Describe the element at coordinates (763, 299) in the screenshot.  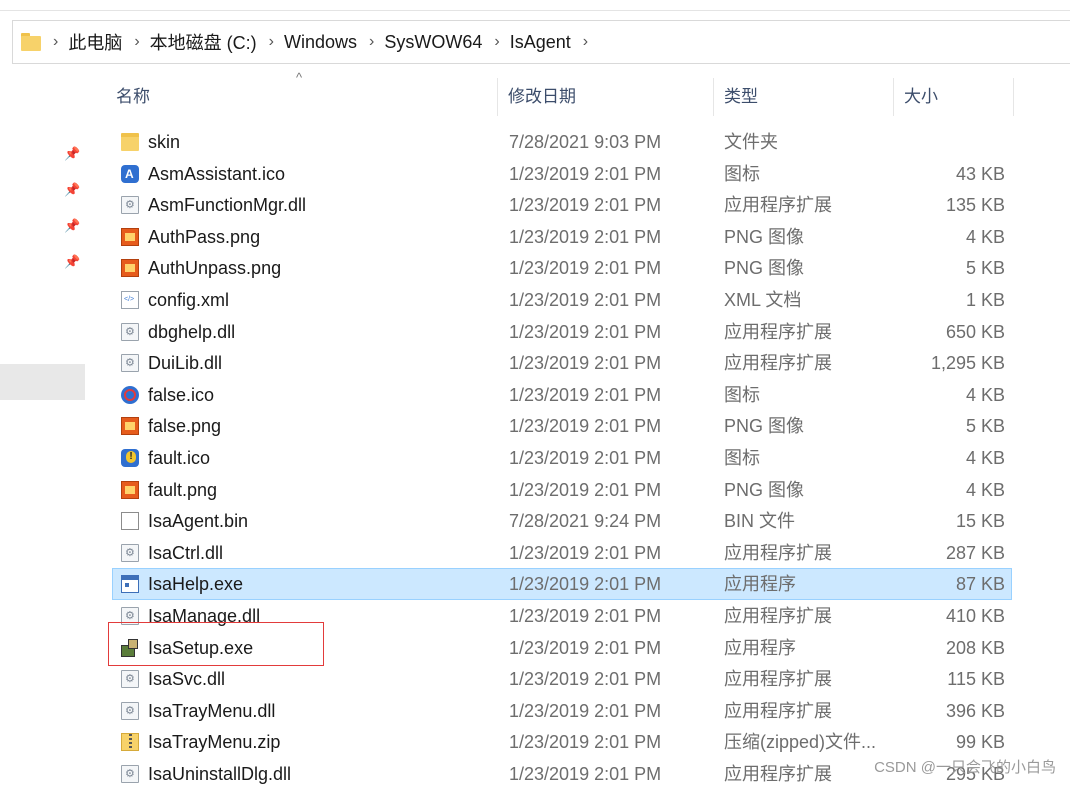
I see `file-type: XML 文档` at that location.